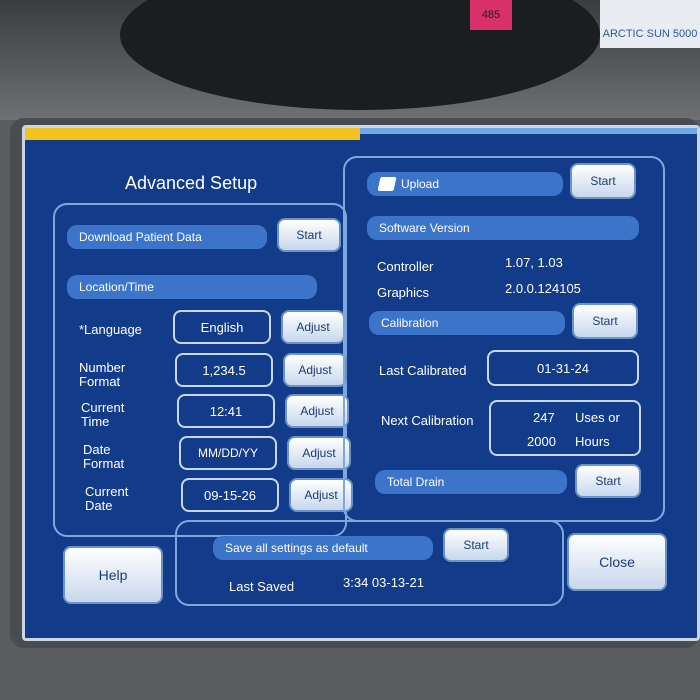  Describe the element at coordinates (471, 482) in the screenshot. I see `total-drain-bar: Total Drain` at that location.